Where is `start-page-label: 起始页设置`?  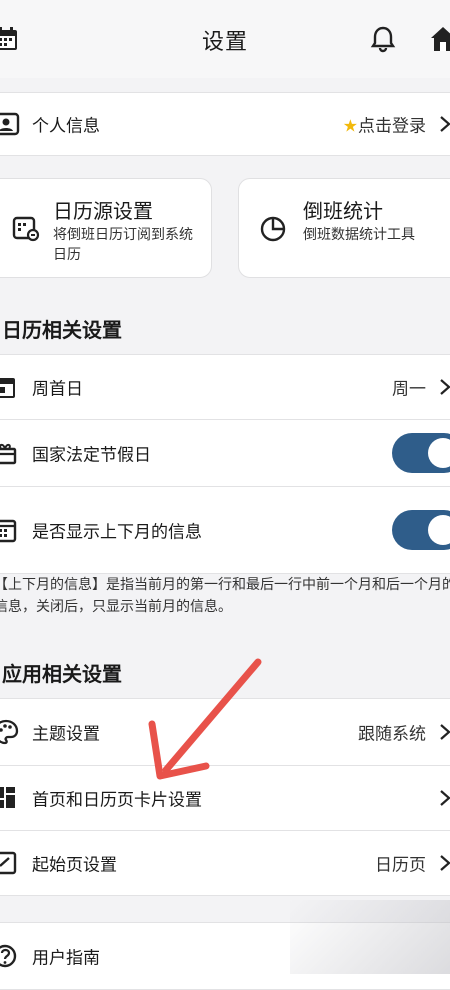
start-page-label: 起始页设置 is located at coordinates (74, 865).